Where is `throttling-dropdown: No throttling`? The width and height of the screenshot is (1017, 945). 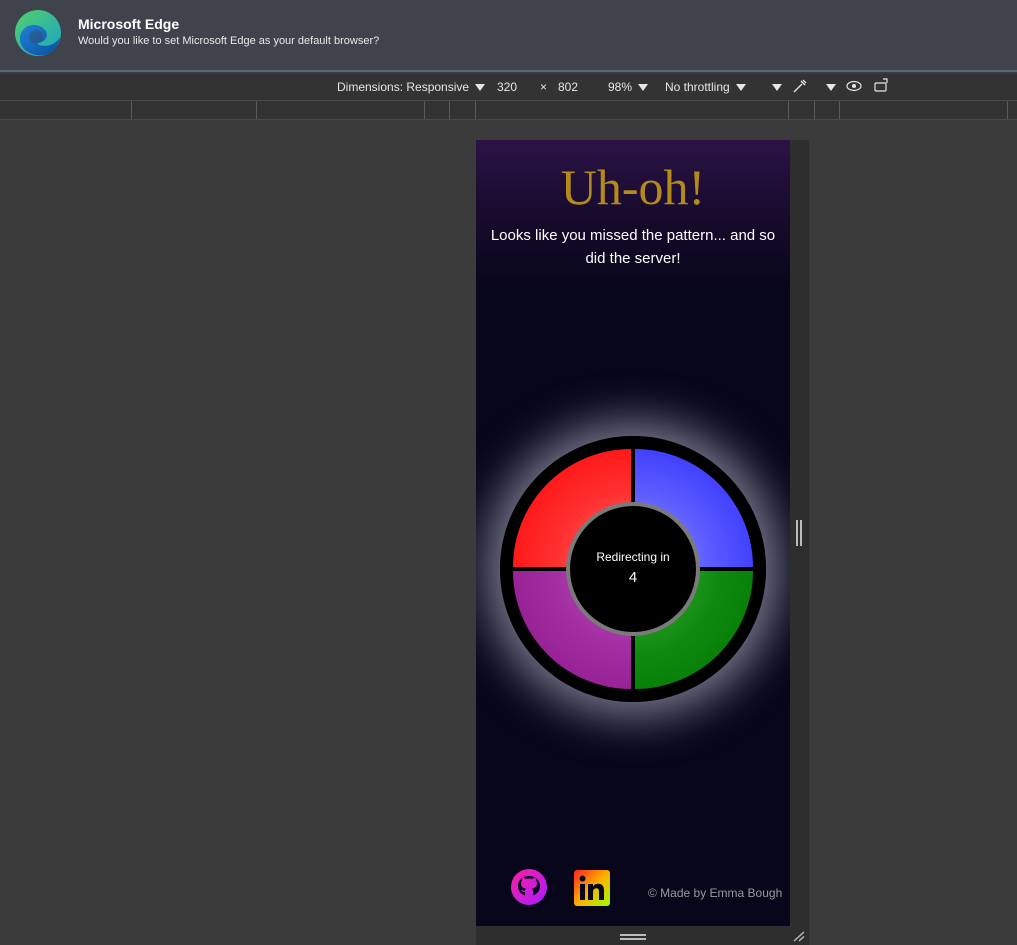
throttling-dropdown: No throttling is located at coordinates (705, 87).